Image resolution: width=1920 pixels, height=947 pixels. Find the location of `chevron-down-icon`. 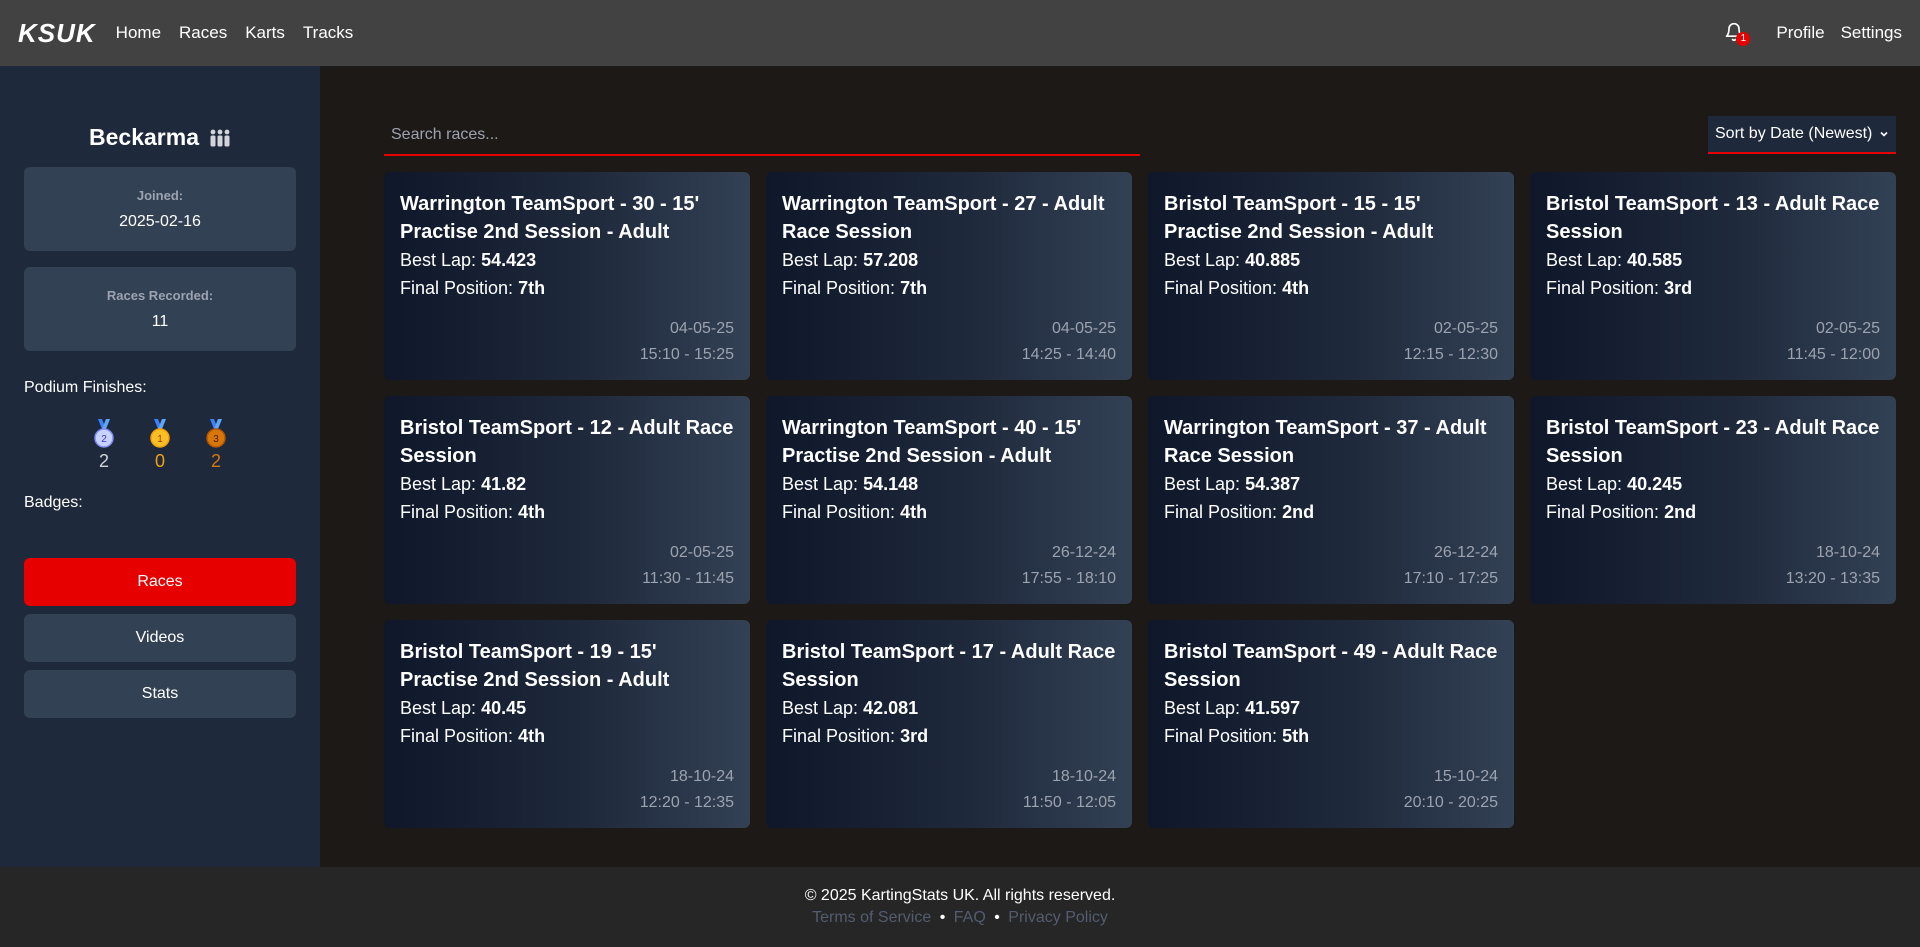

chevron-down-icon is located at coordinates (1884, 134).